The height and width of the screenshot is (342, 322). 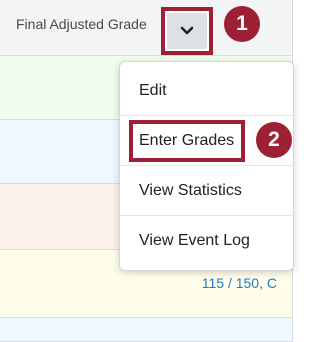 What do you see at coordinates (242, 24) in the screenshot?
I see `step-badge-1: 1` at bounding box center [242, 24].